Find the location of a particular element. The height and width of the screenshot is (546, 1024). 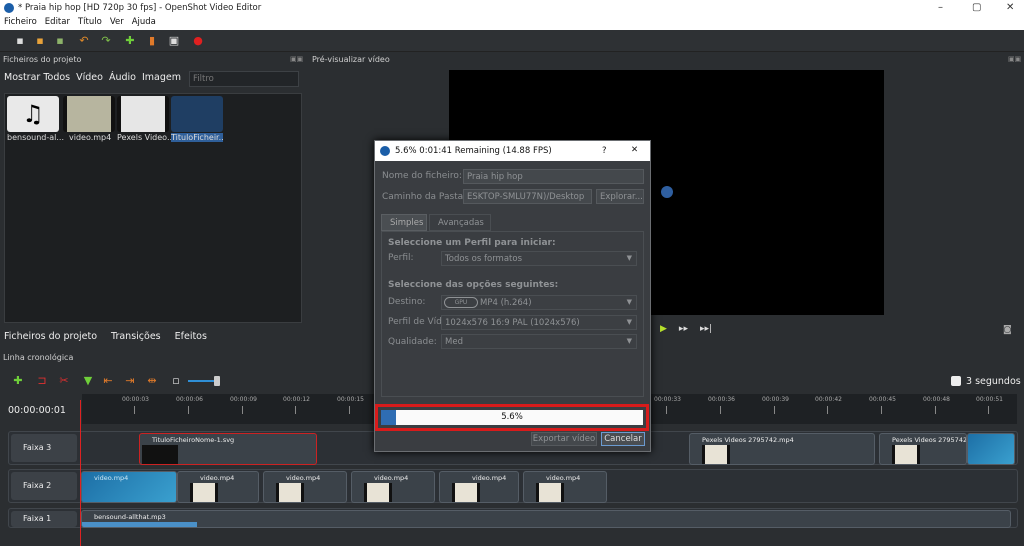

previous-marker-icon: ⇤ is located at coordinates (108, 381).